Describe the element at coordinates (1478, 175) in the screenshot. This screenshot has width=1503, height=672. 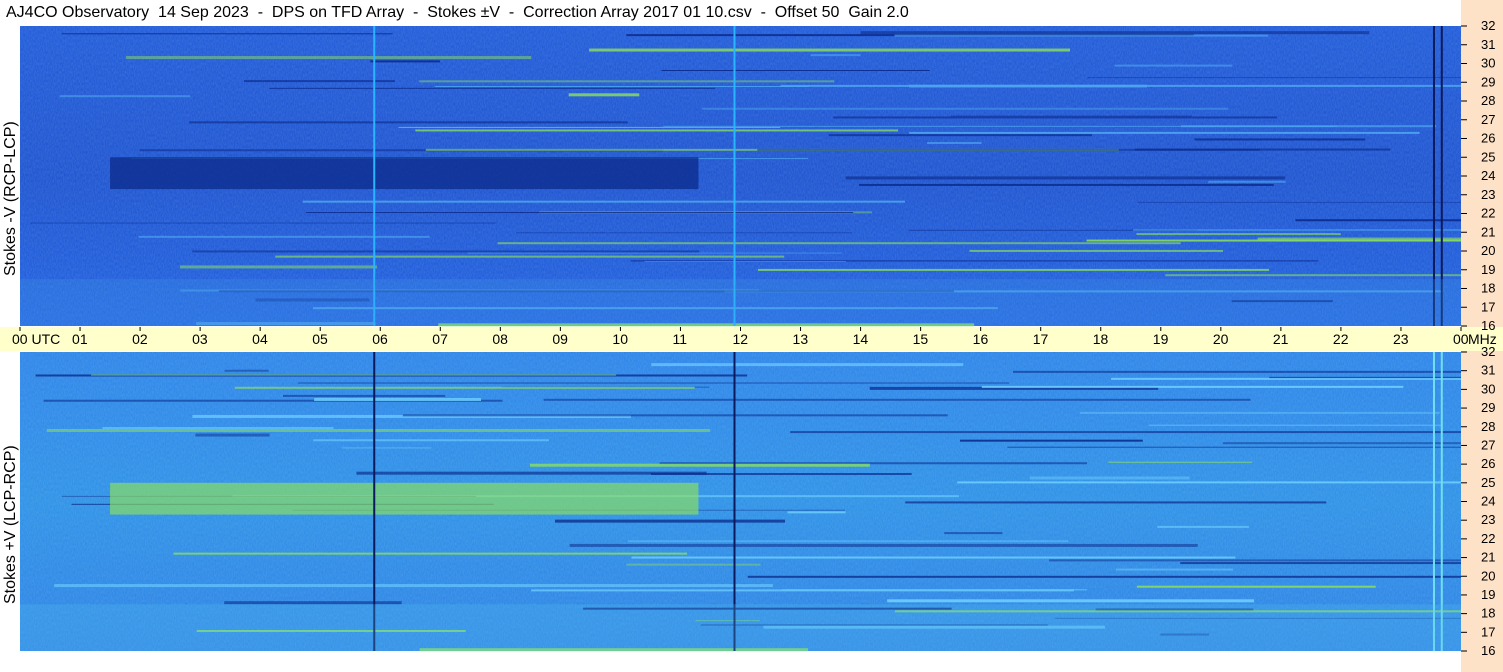
I see `top-y-ticks: 3231302928272625242322212019181716` at that location.